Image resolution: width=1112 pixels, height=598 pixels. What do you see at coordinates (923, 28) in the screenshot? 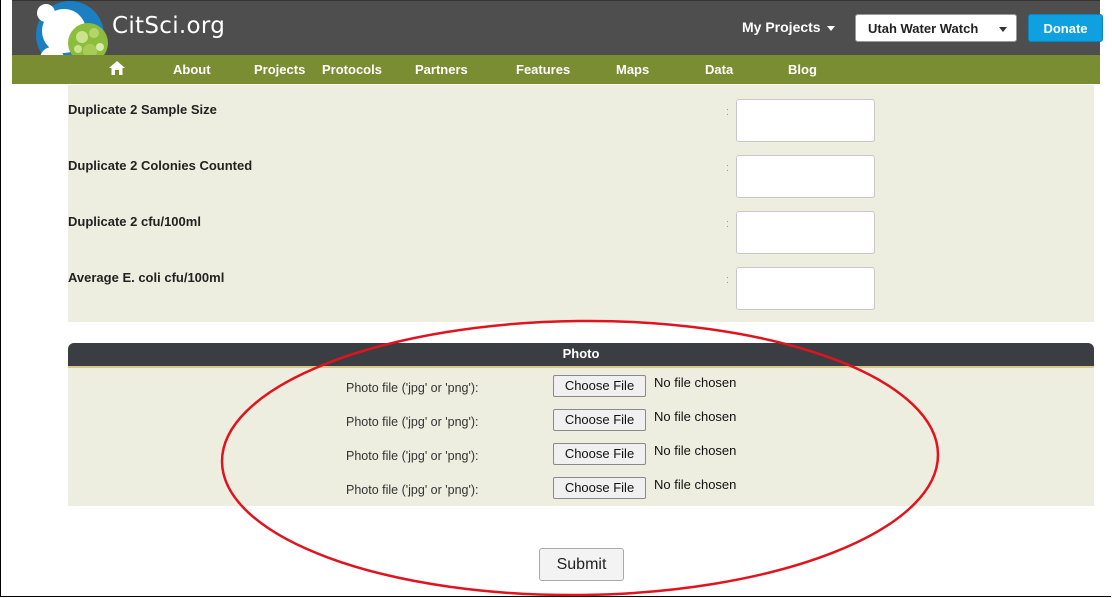
I see `project-select-value: Utah Water Watch` at bounding box center [923, 28].